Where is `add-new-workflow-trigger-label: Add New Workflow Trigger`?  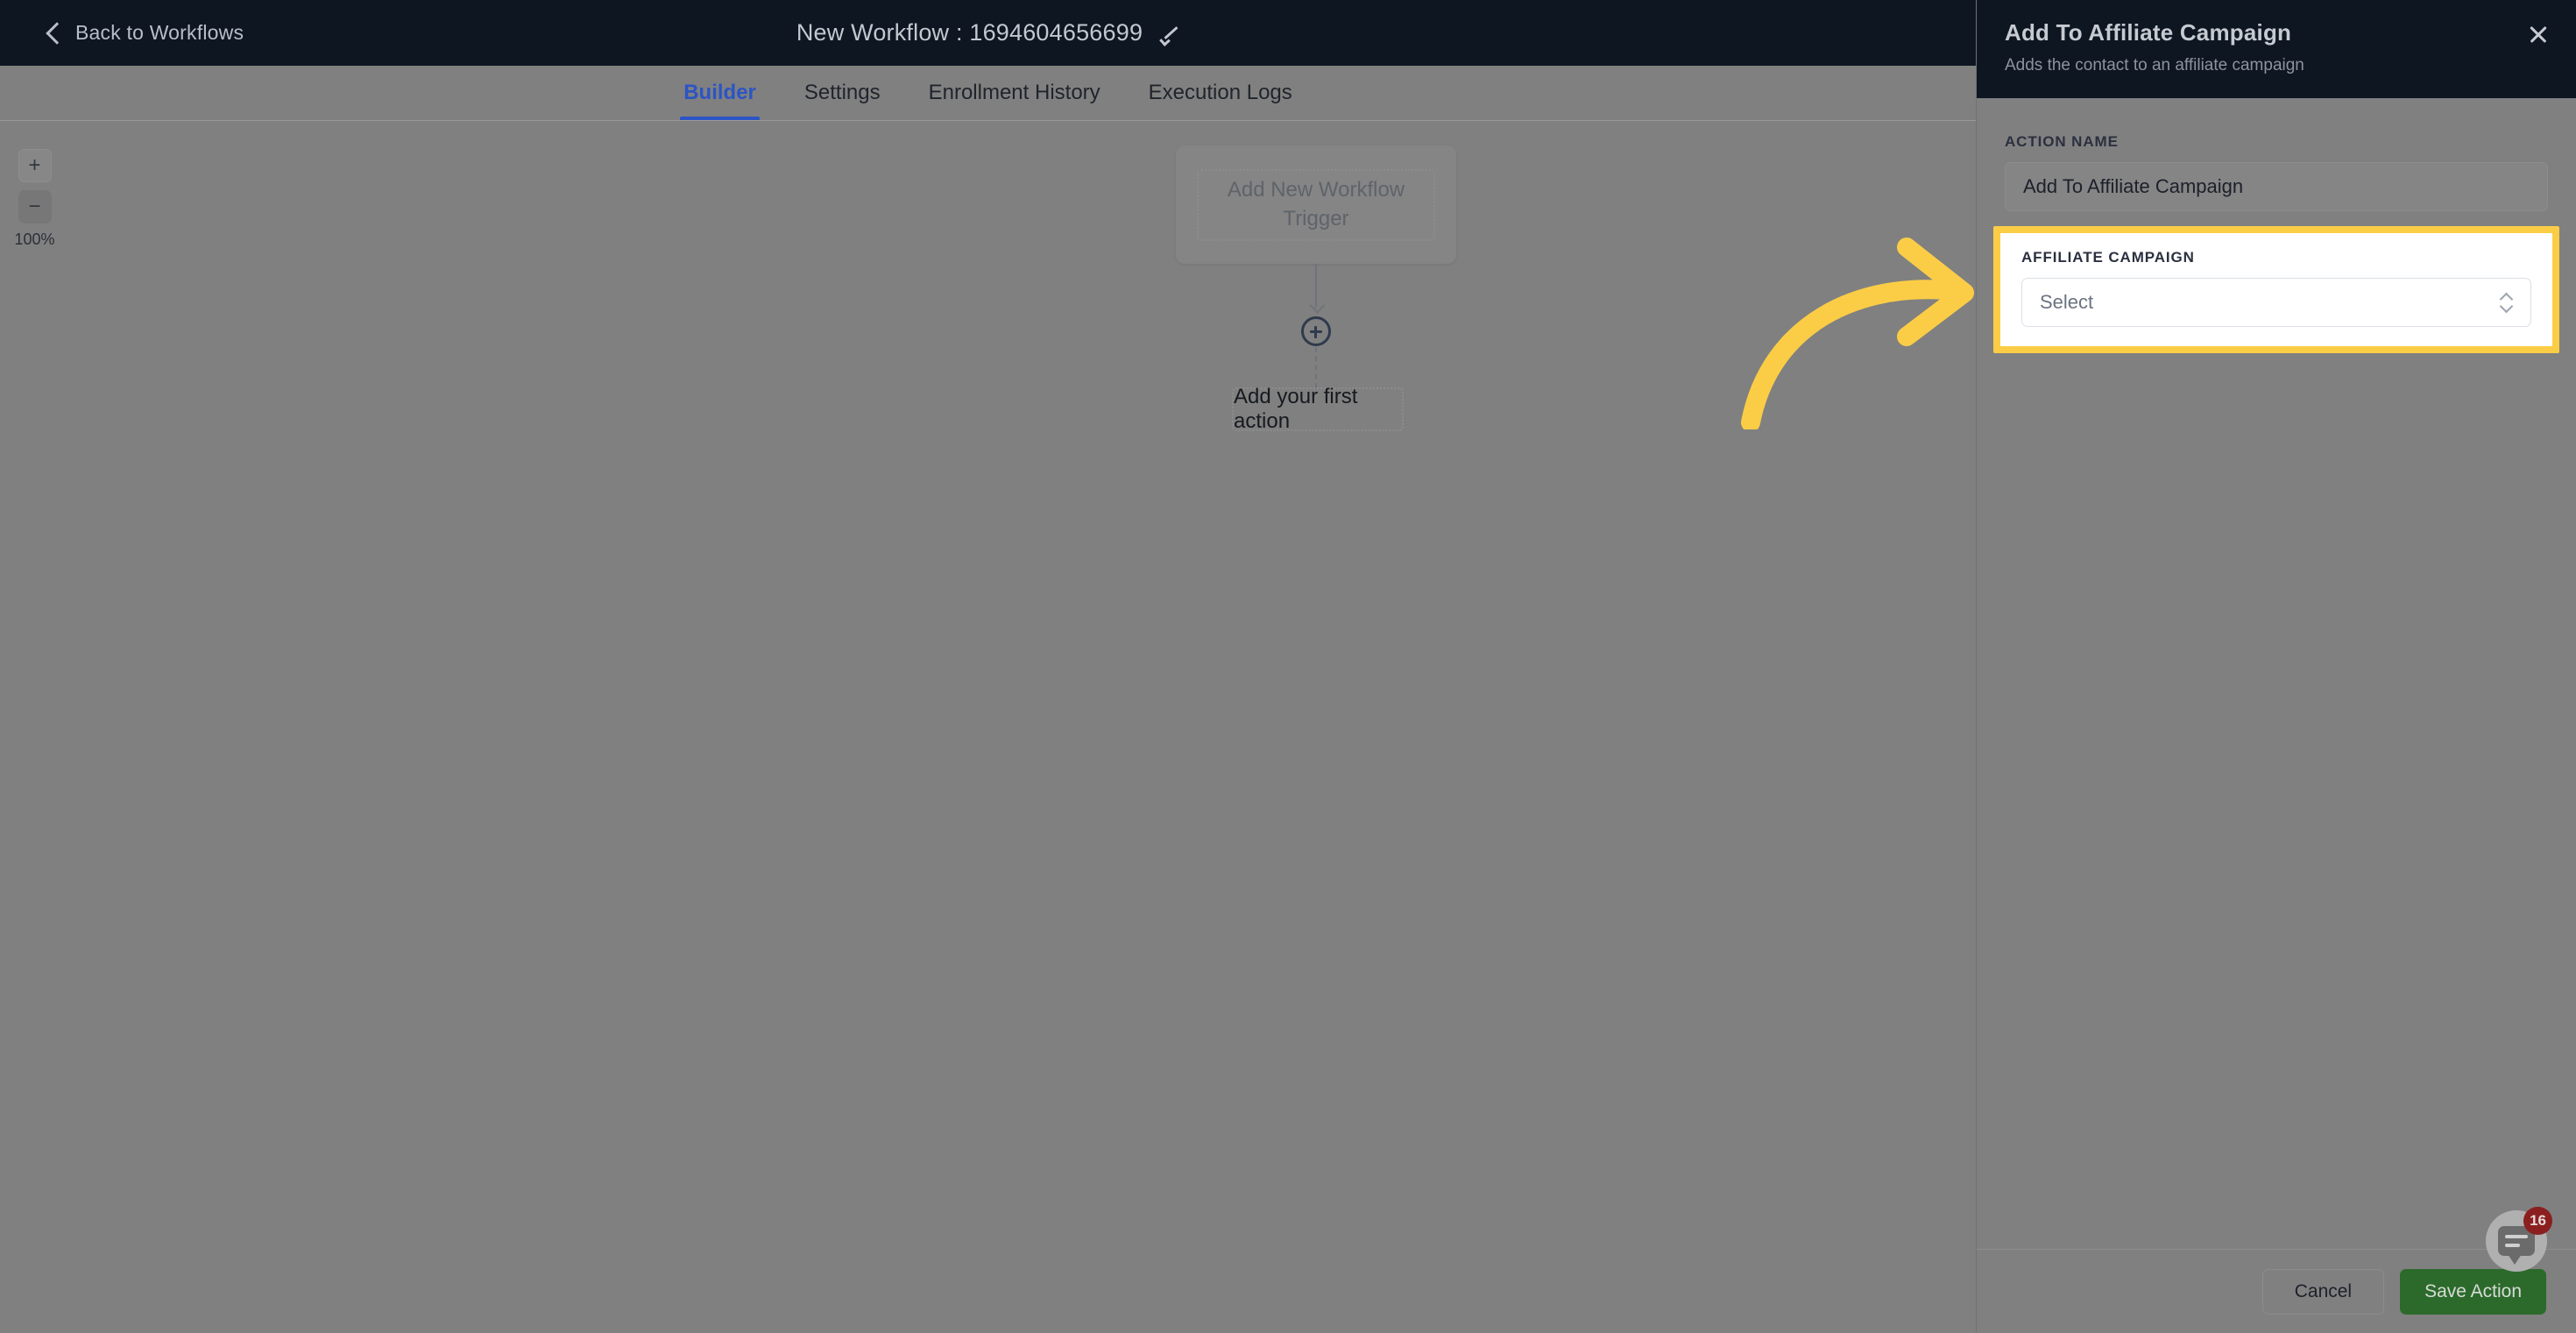
add-new-workflow-trigger-label: Add New Workflow Trigger is located at coordinates (1316, 204).